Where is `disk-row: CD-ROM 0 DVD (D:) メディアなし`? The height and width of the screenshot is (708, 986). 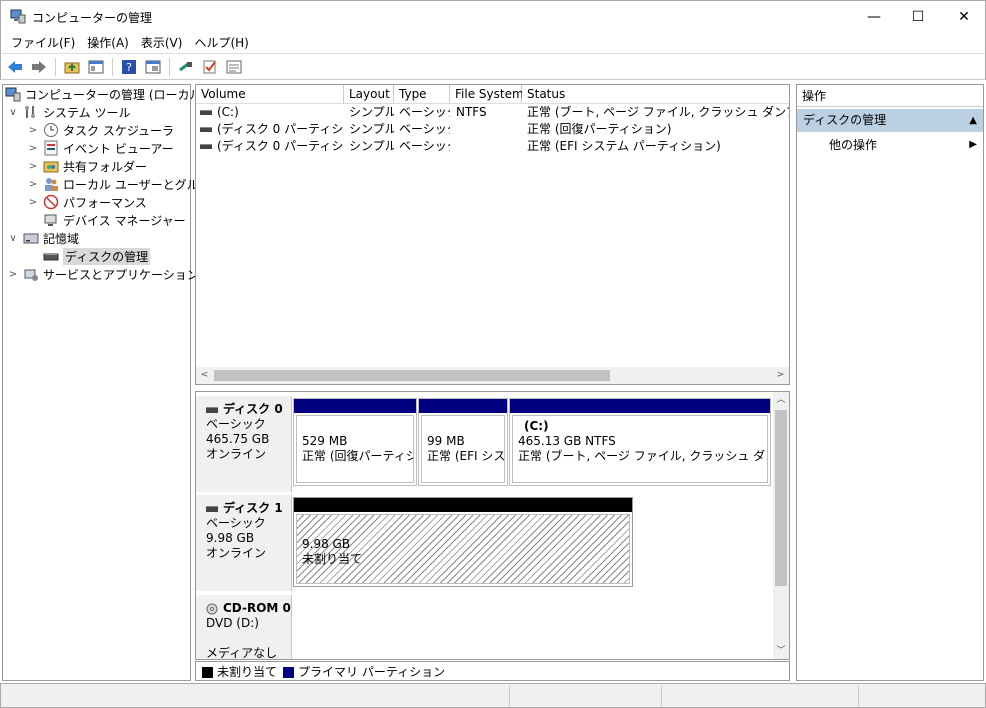 disk-row: CD-ROM 0 DVD (D:) メディアなし is located at coordinates (485, 627).